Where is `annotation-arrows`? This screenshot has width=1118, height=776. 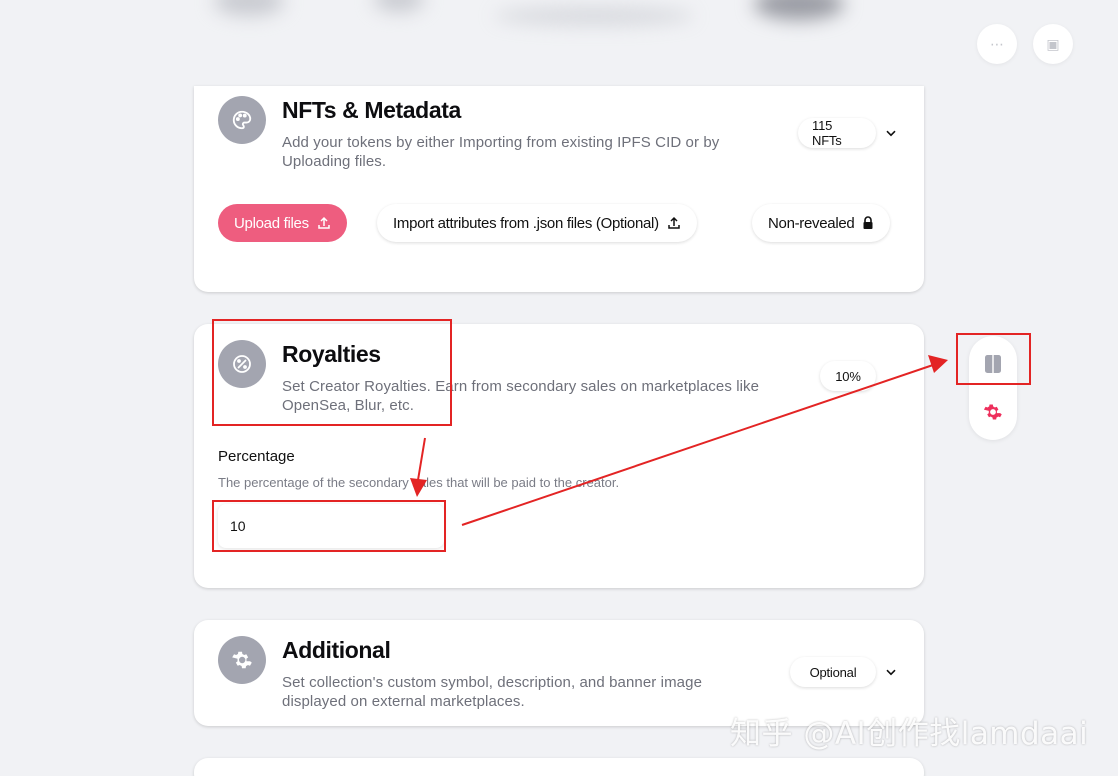 annotation-arrows is located at coordinates (679, 440).